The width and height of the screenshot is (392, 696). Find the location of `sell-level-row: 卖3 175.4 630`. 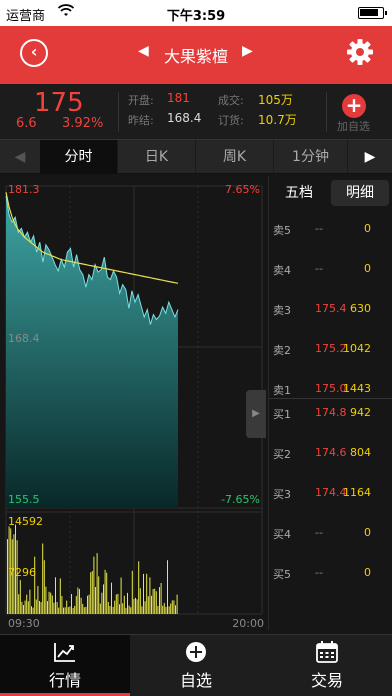

sell-level-row: 卖3 175.4 630 is located at coordinates (330, 310).